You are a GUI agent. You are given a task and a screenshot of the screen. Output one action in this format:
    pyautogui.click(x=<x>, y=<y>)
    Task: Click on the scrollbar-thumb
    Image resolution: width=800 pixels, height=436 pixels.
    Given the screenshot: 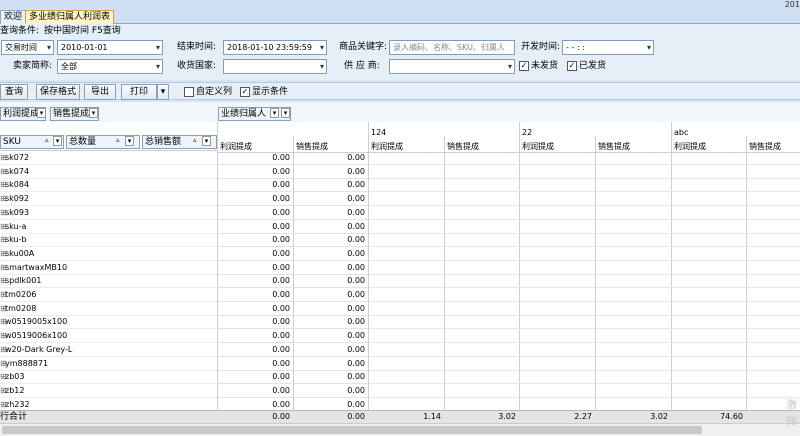 What is the action you would take?
    pyautogui.click(x=352, y=430)
    